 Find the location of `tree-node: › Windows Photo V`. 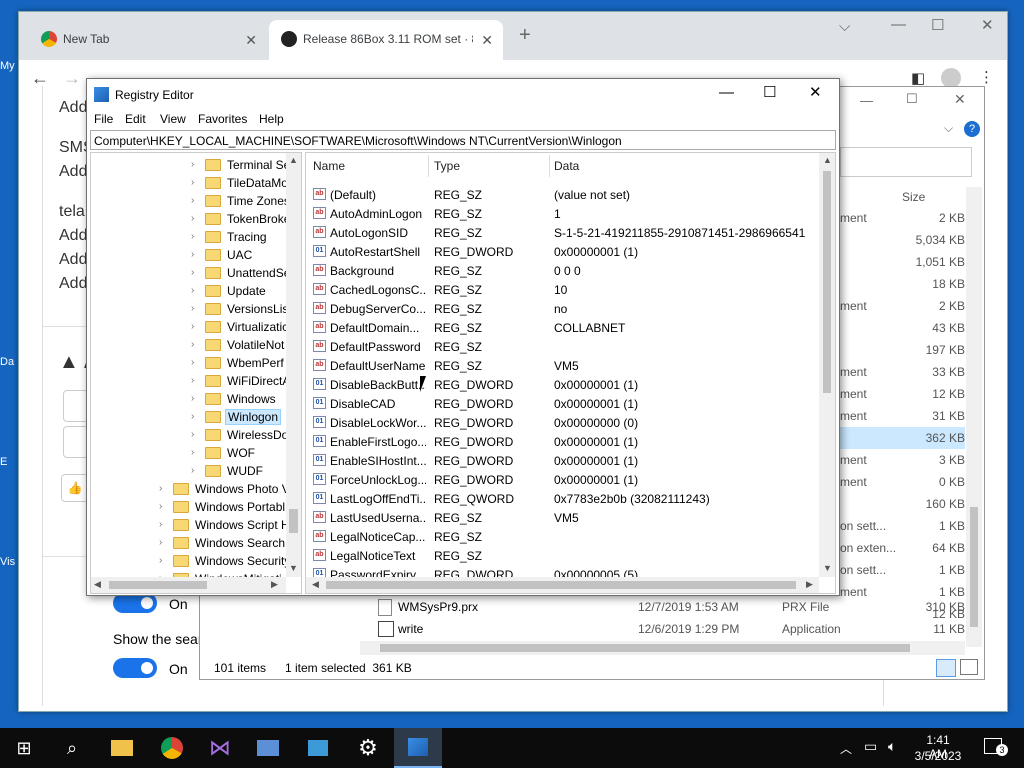

tree-node: › Windows Photo V is located at coordinates (222, 490).